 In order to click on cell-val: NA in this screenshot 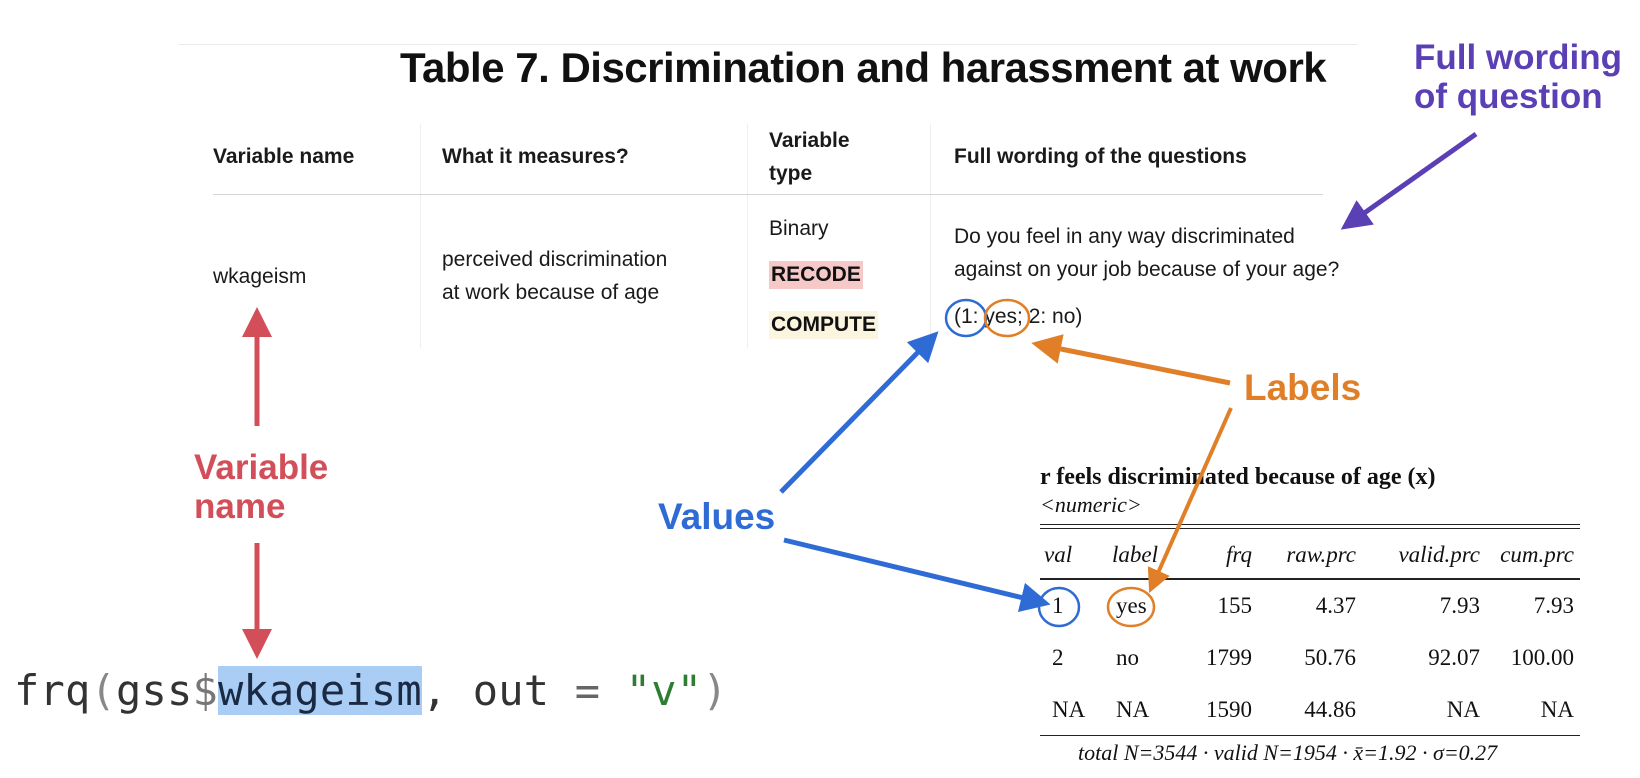, I will do `click(1069, 709)`.